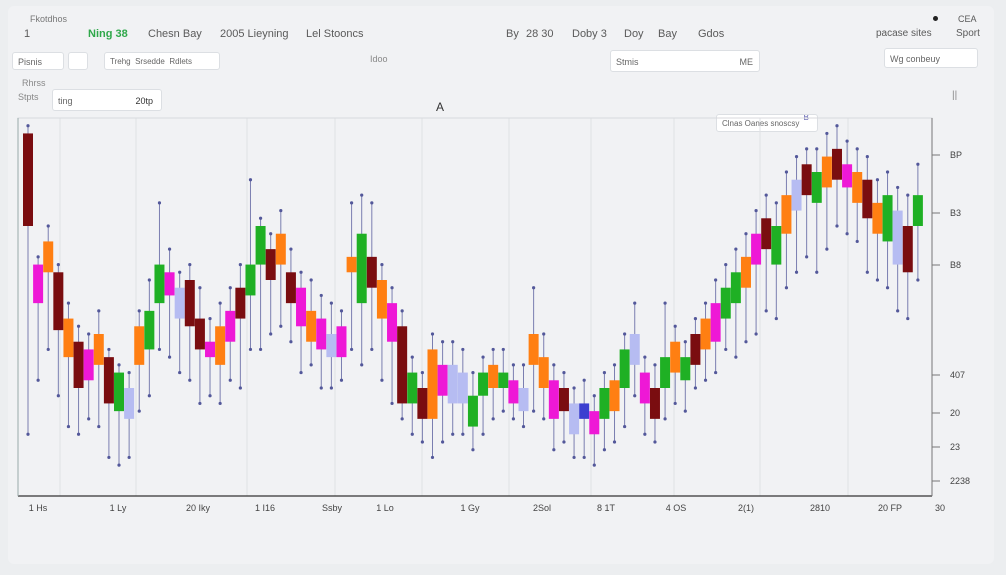  I want to click on x-tick-label-0: 1 Hs, so click(38, 508).